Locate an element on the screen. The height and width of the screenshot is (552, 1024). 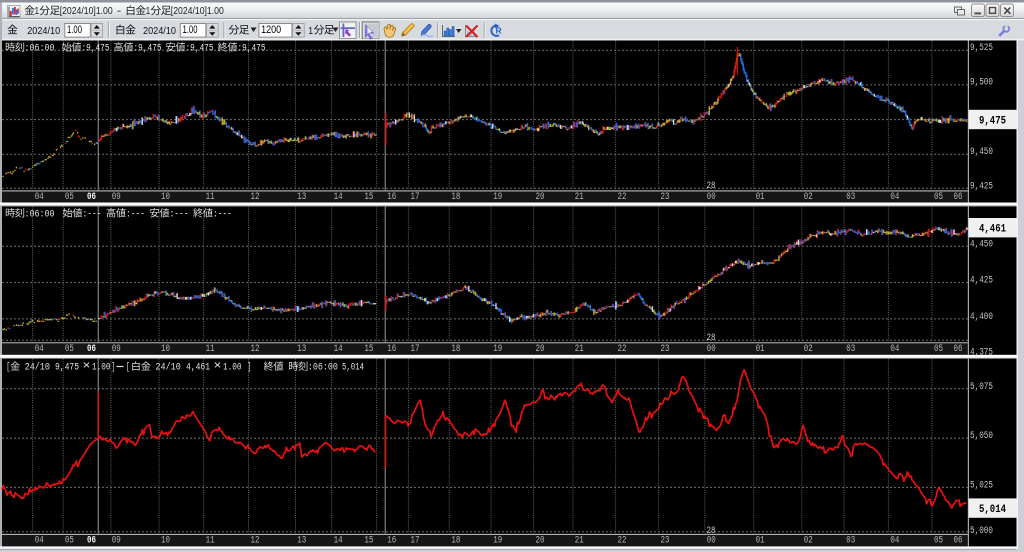
svg-text: 1200 is located at coordinates (271, 30).